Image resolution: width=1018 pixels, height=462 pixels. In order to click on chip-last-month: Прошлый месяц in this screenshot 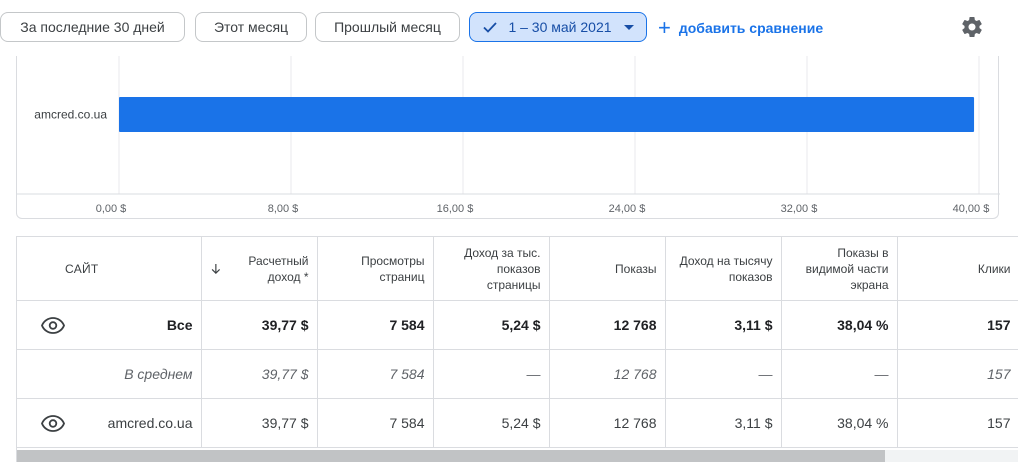, I will do `click(387, 27)`.